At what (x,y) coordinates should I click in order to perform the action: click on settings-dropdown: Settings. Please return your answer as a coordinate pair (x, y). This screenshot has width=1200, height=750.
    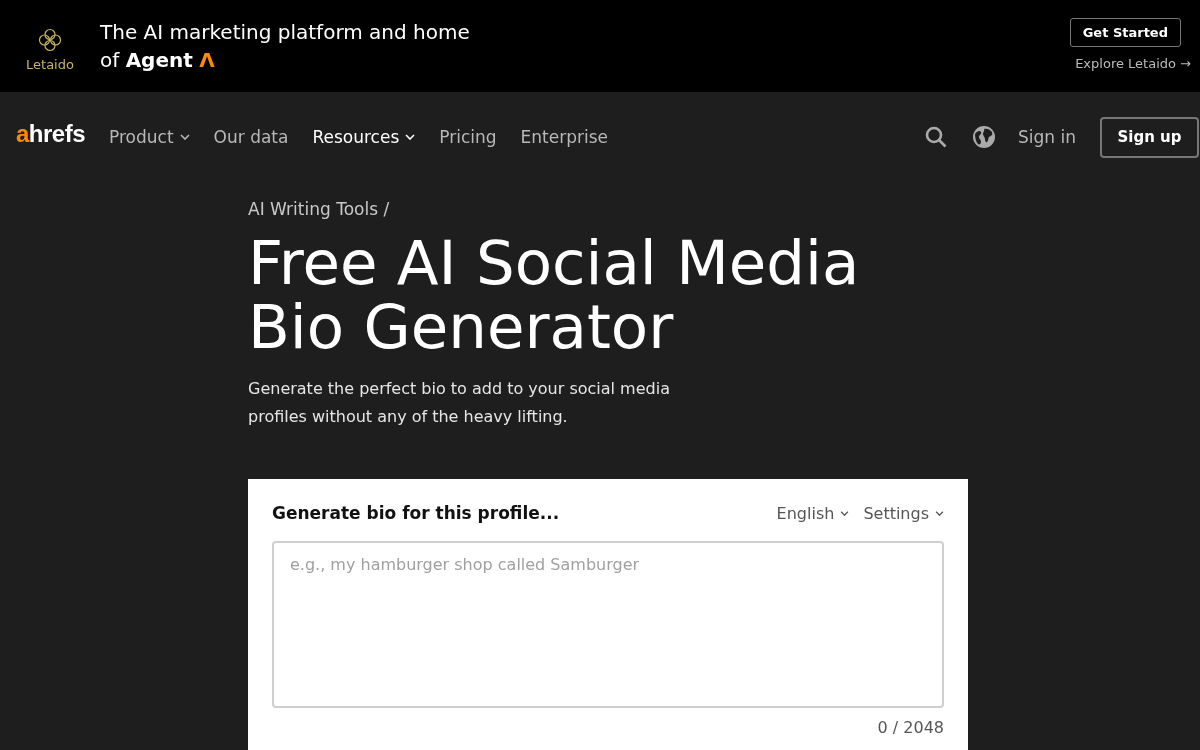
    Looking at the image, I should click on (903, 513).